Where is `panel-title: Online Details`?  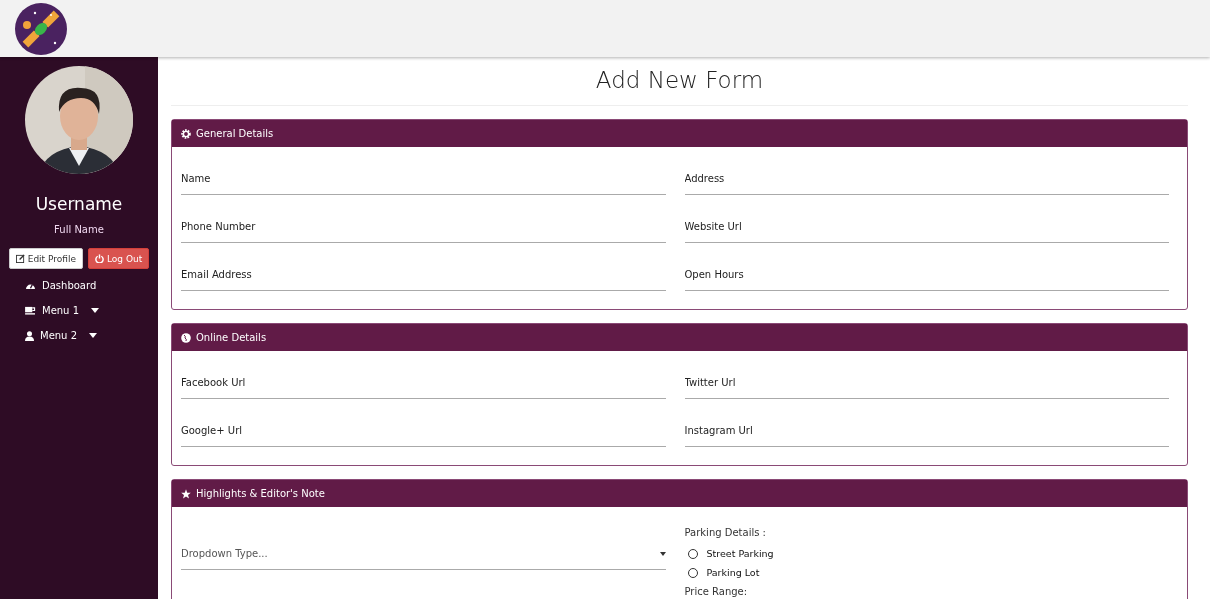 panel-title: Online Details is located at coordinates (231, 337).